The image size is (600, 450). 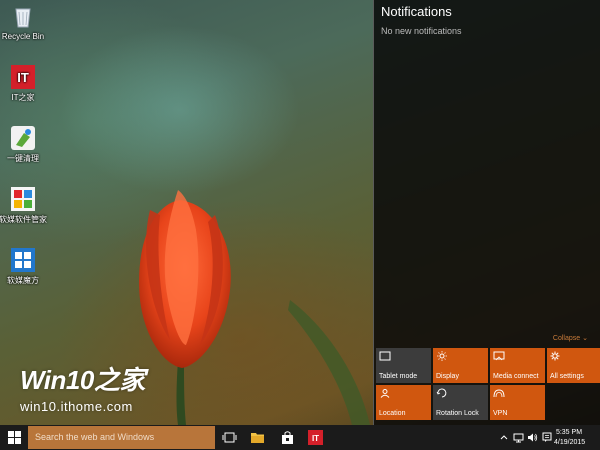 What do you see at coordinates (517, 365) in the screenshot?
I see `quick-action-media-connect: Media connect` at bounding box center [517, 365].